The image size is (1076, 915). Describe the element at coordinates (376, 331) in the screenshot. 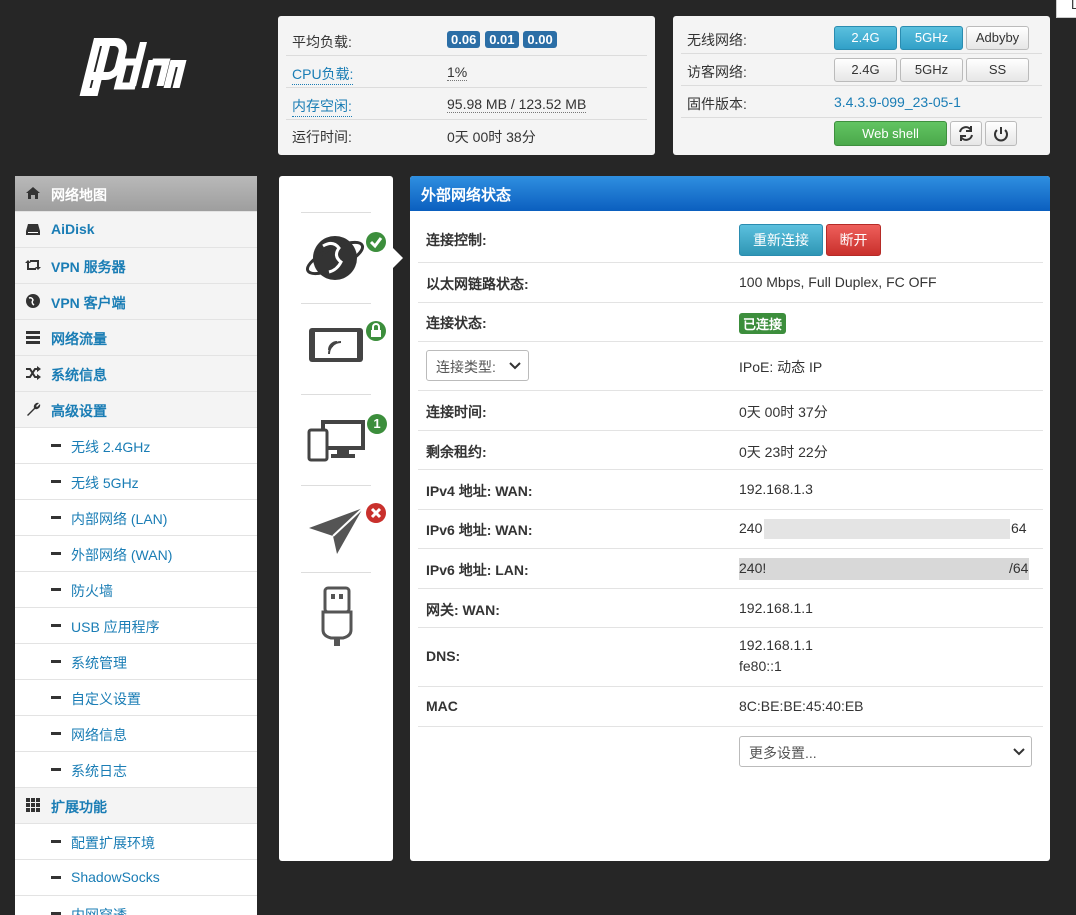

I see `lock-badge-icon` at that location.